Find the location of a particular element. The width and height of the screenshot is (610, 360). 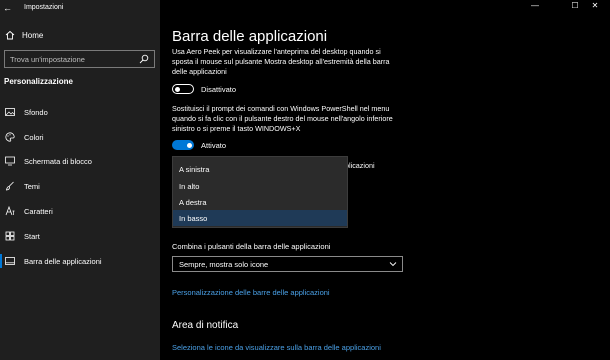

sidebar-item-barra-delle-applicazioni: Barra delle applicazioni is located at coordinates (80, 261).